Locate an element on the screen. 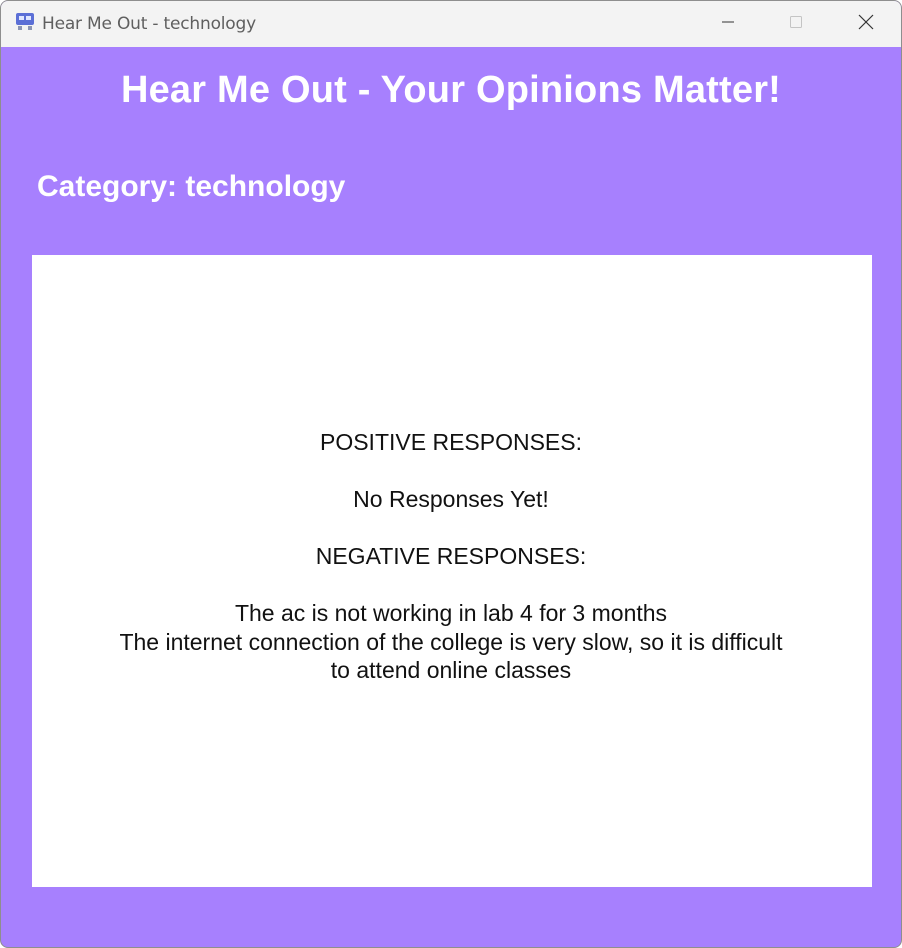  close-button is located at coordinates (866, 24).